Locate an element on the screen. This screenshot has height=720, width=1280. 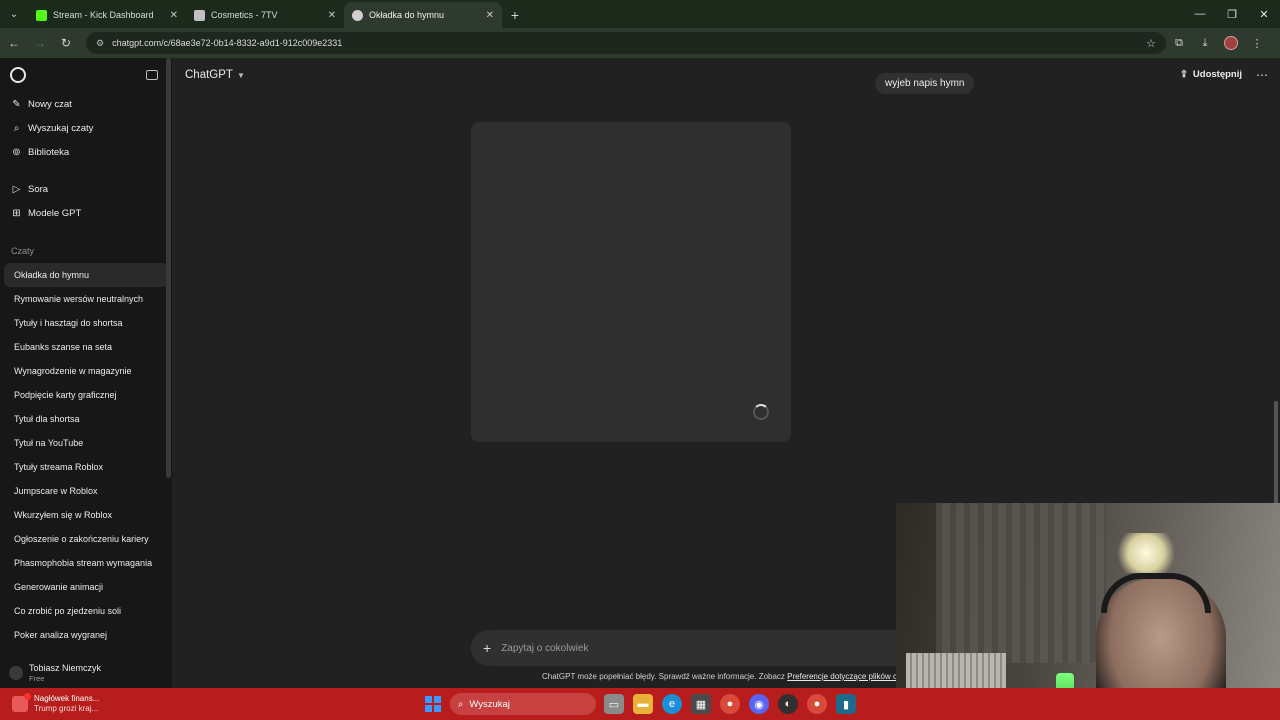
reload-icon: ↻ is located at coordinates (66, 43).